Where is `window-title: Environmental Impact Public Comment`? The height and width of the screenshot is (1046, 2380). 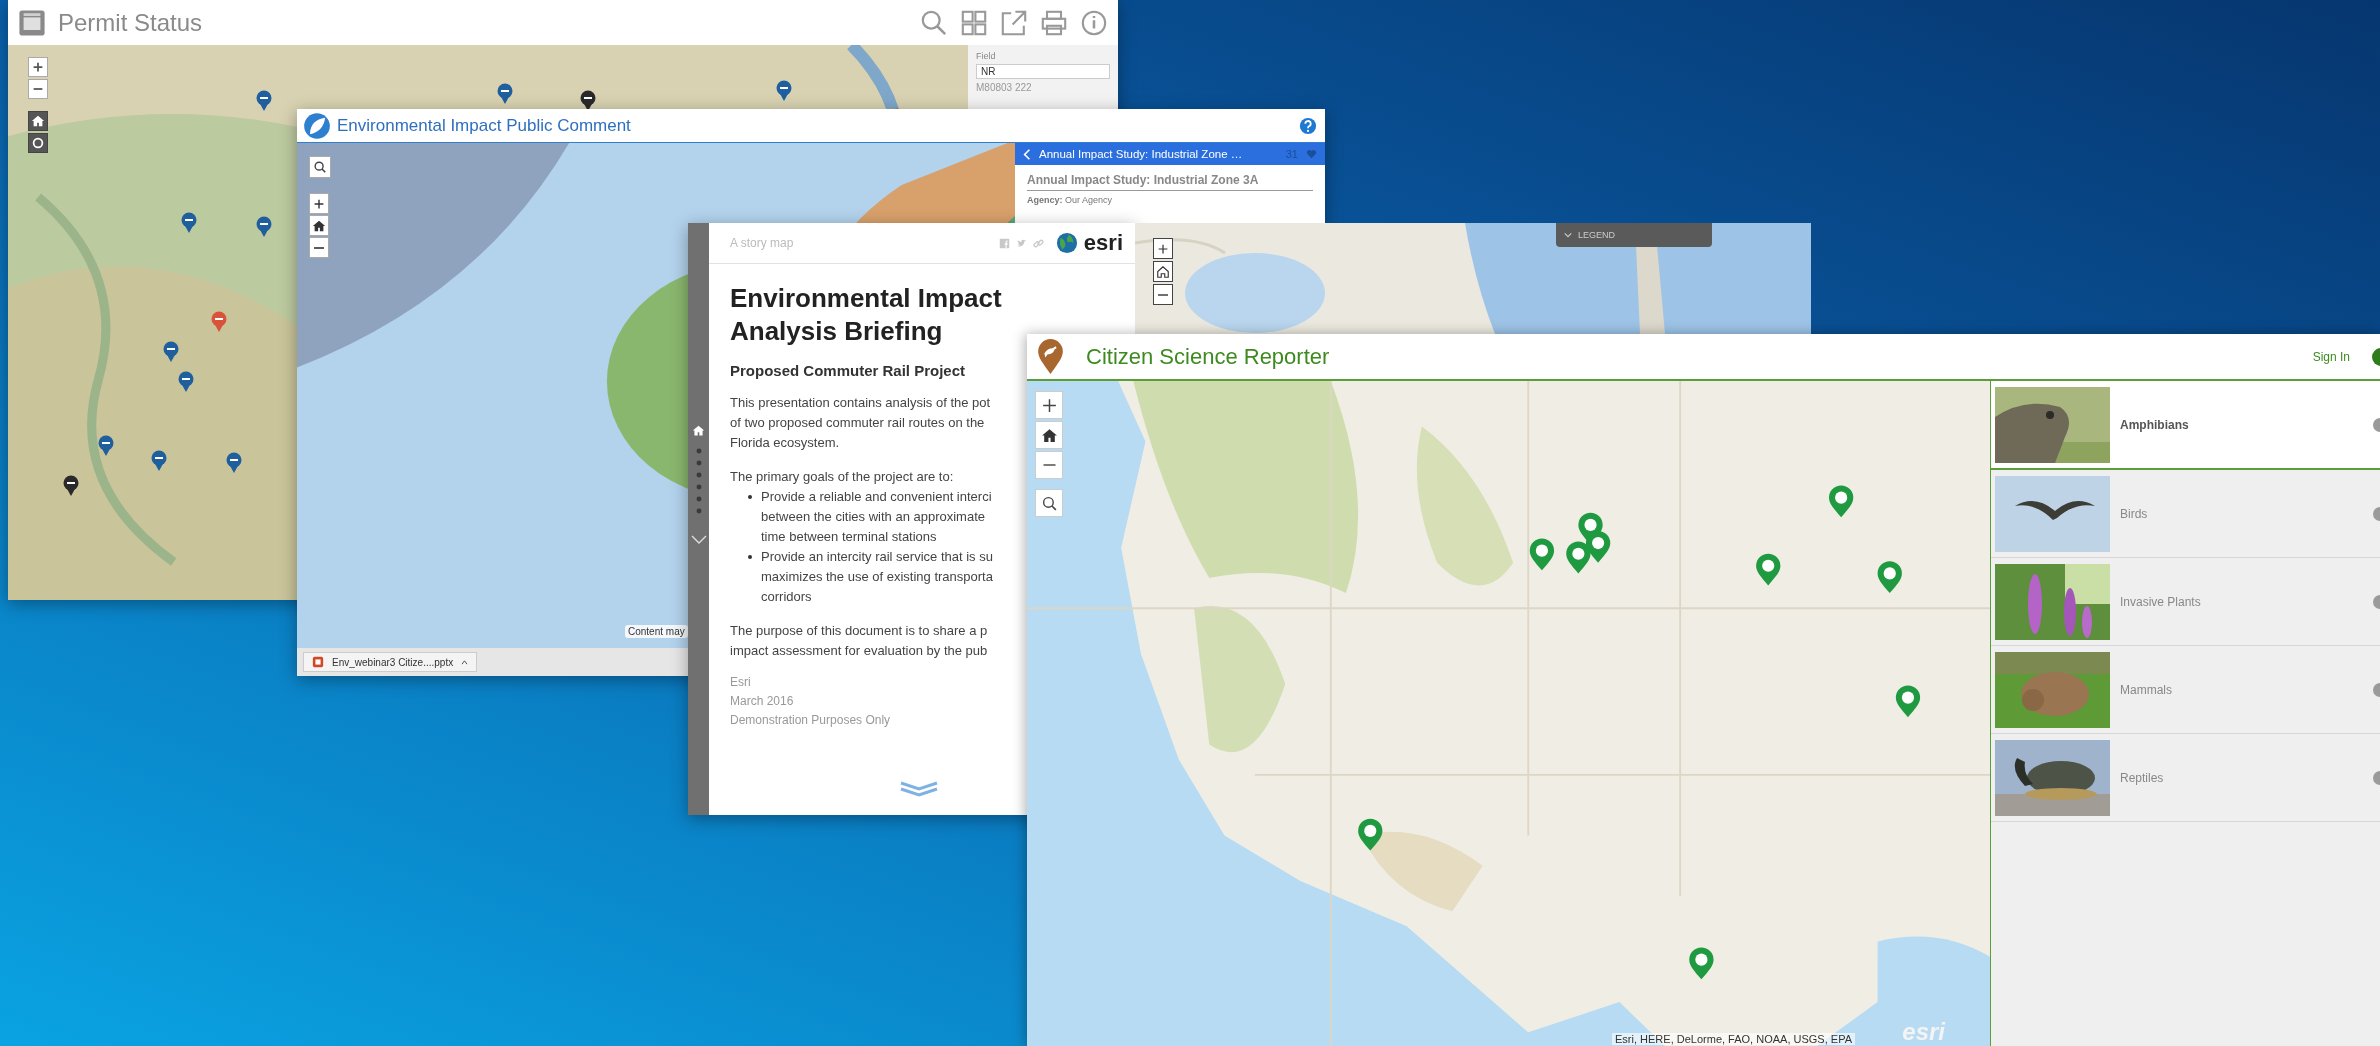 window-title: Environmental Impact Public Comment is located at coordinates (484, 125).